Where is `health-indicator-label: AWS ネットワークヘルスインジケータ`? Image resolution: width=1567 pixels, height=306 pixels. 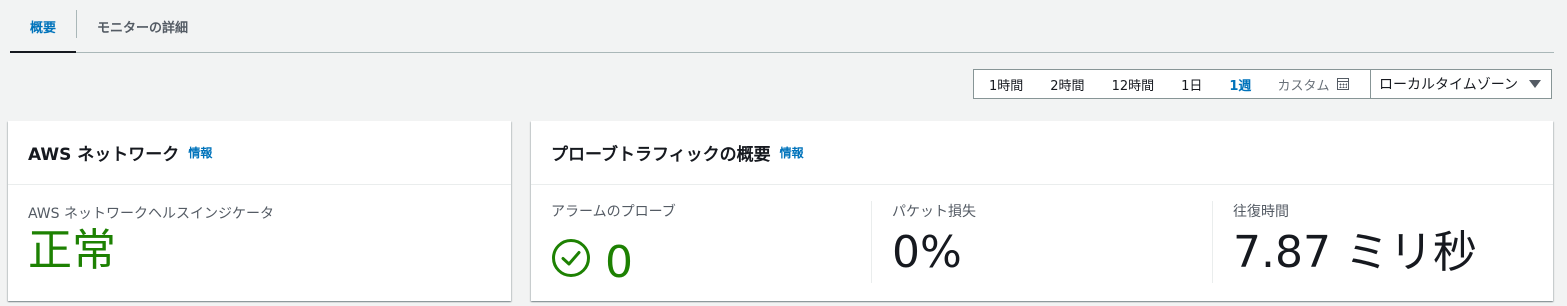
health-indicator-label: AWS ネットワークヘルスインジケータ is located at coordinates (151, 214).